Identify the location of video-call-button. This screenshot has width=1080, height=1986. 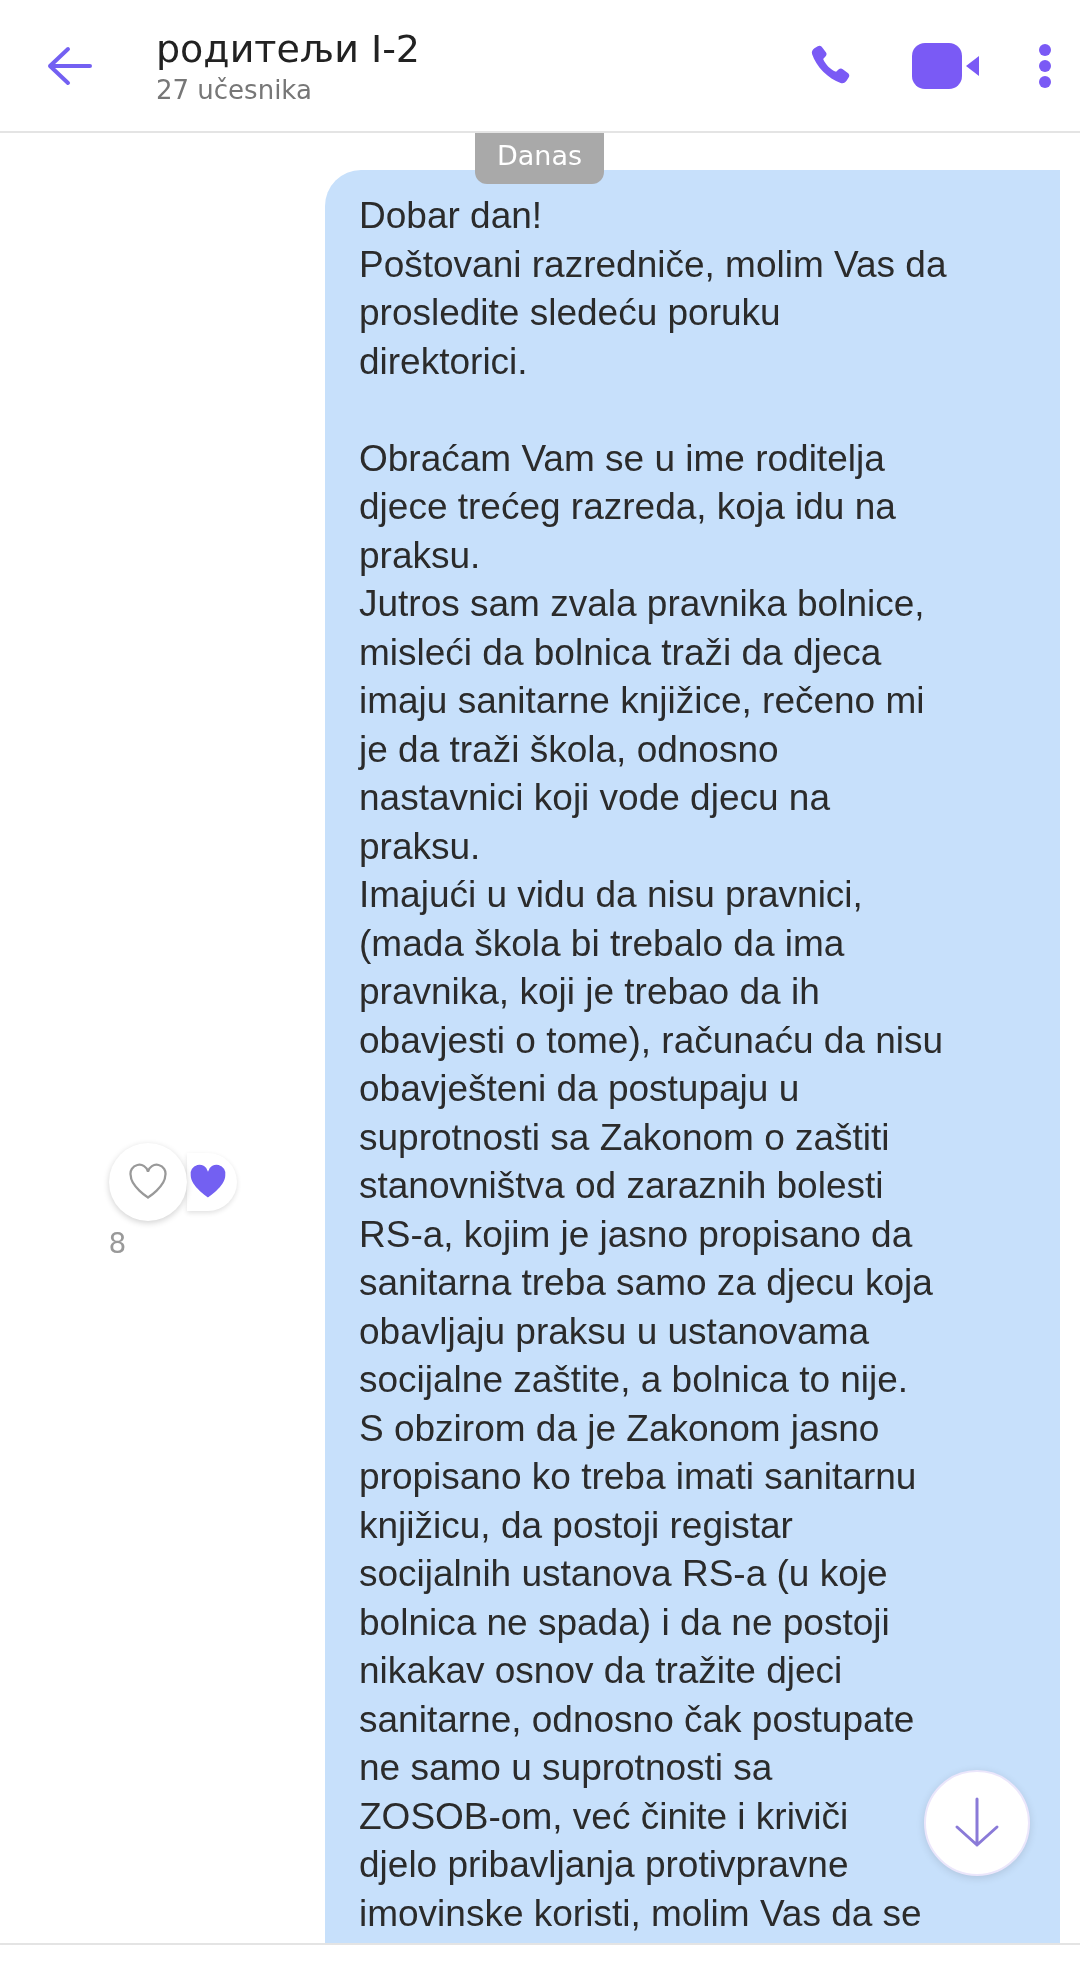
(946, 65).